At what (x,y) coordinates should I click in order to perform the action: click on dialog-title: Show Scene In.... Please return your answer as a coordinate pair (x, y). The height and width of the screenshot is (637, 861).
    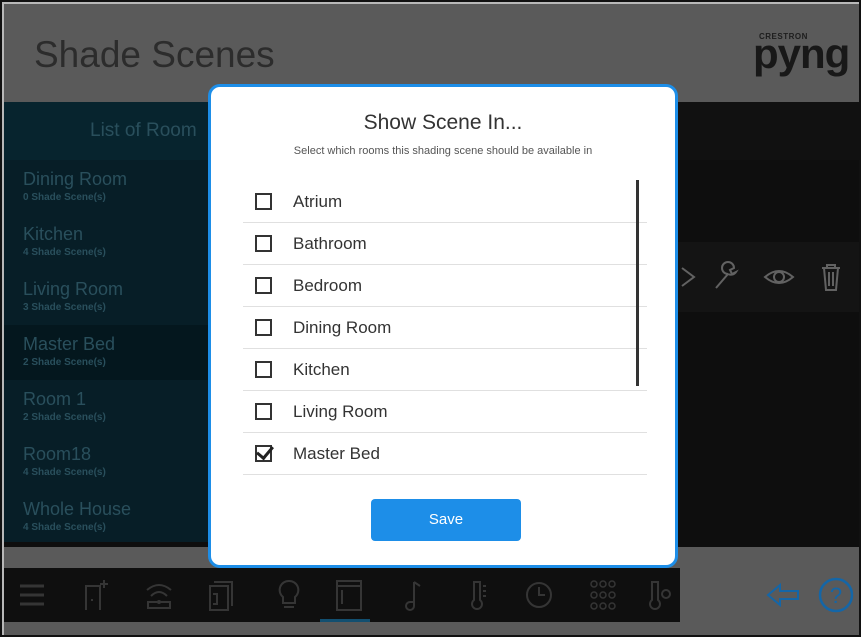
    Looking at the image, I should click on (443, 122).